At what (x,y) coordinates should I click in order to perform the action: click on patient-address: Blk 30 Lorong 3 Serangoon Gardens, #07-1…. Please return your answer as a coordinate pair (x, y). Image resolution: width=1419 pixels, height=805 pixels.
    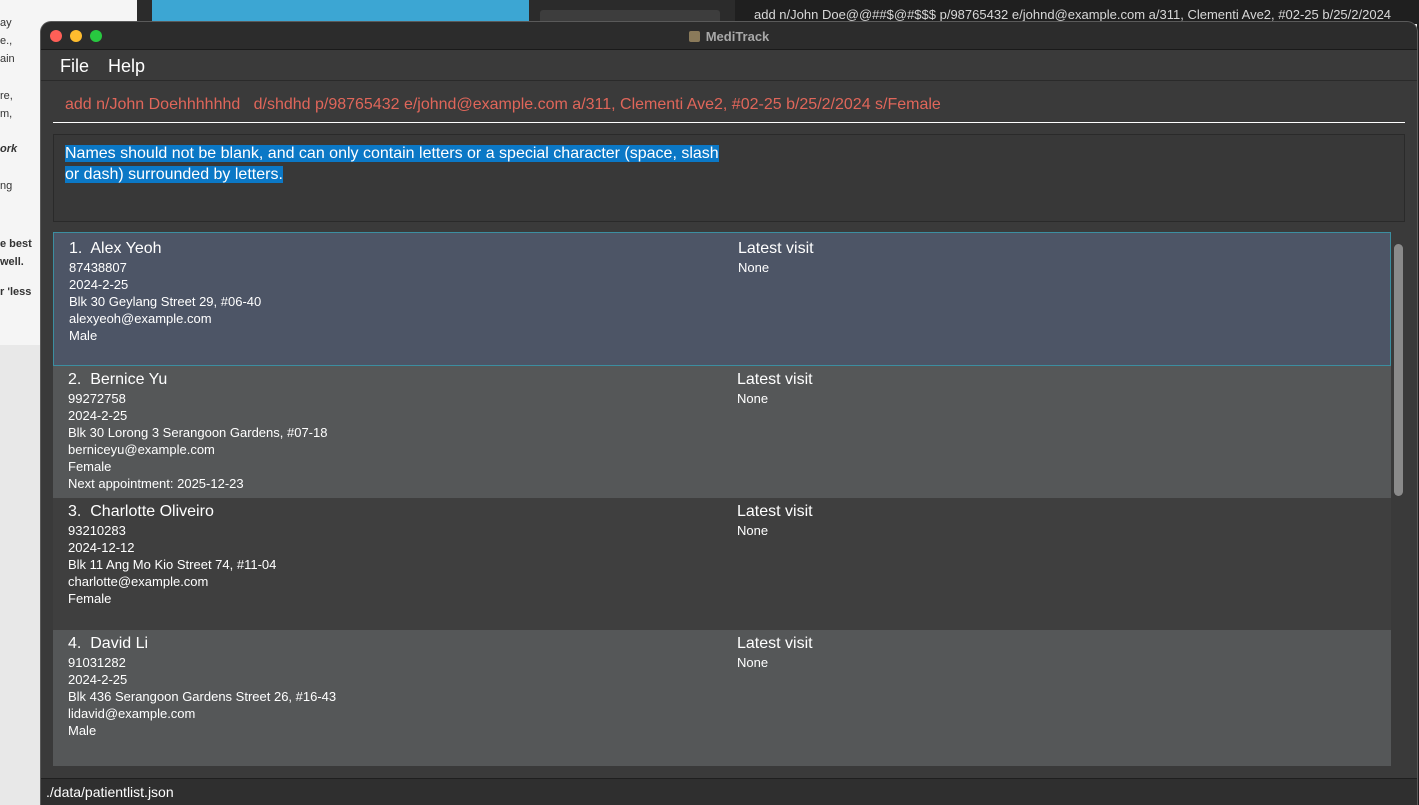
    Looking at the image, I should click on (198, 432).